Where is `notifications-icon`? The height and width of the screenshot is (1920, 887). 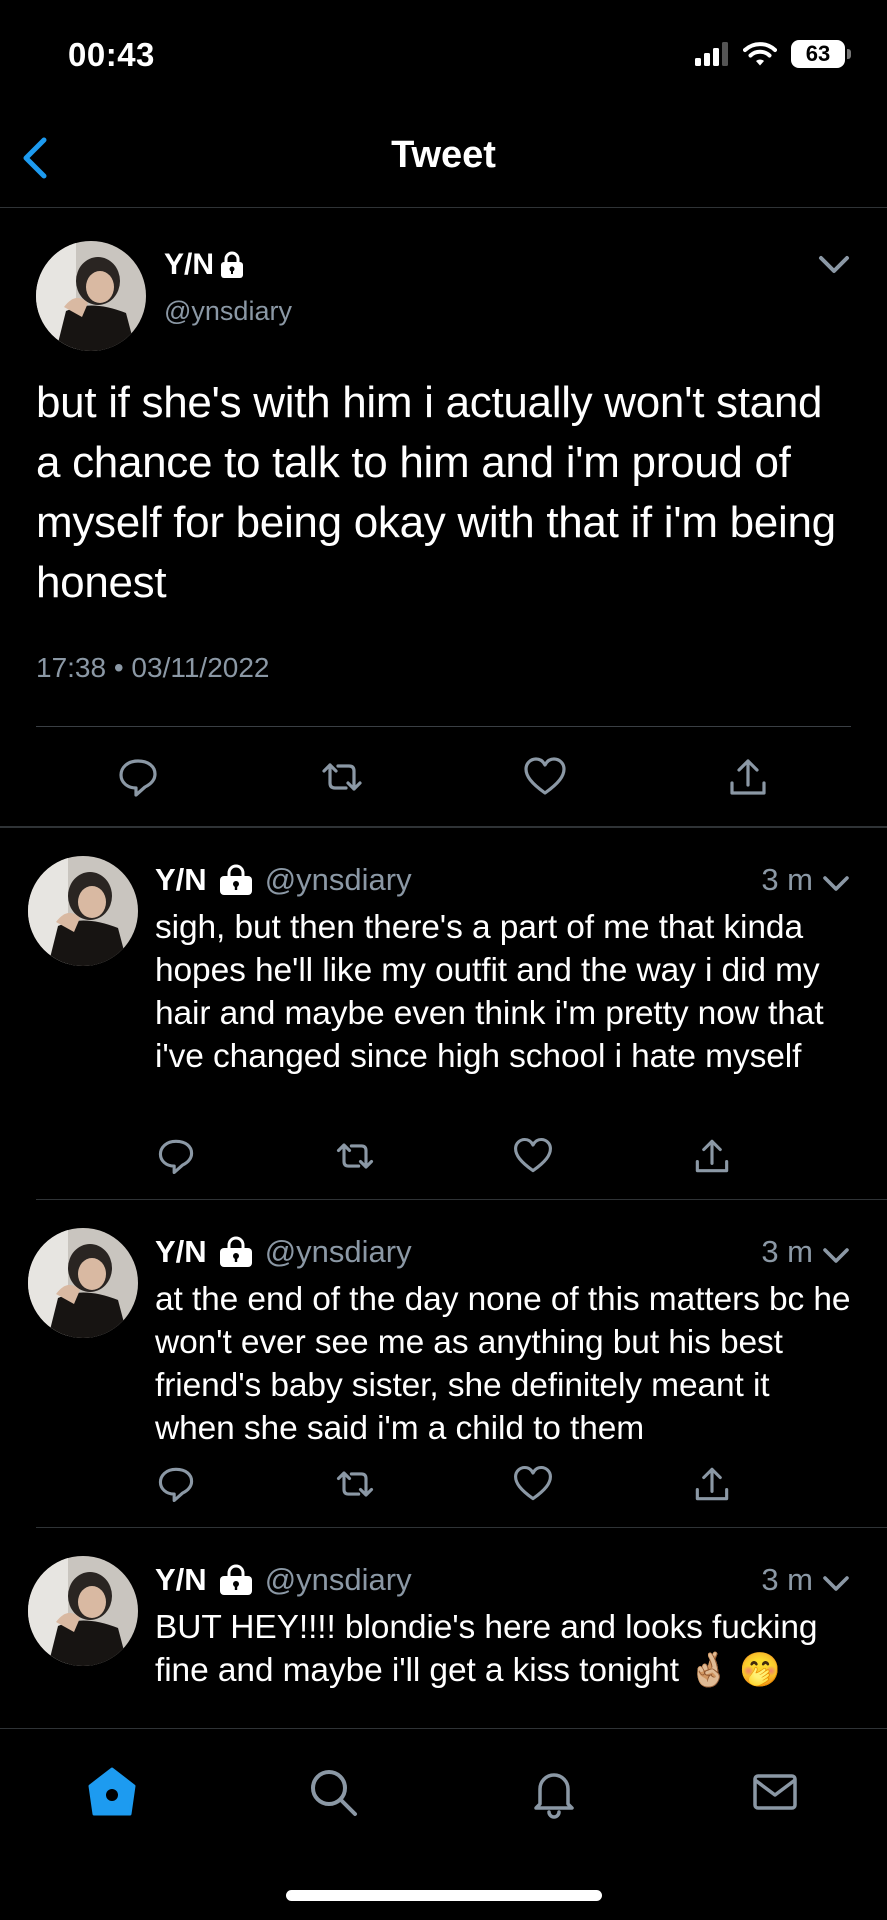
notifications-icon is located at coordinates (554, 1792).